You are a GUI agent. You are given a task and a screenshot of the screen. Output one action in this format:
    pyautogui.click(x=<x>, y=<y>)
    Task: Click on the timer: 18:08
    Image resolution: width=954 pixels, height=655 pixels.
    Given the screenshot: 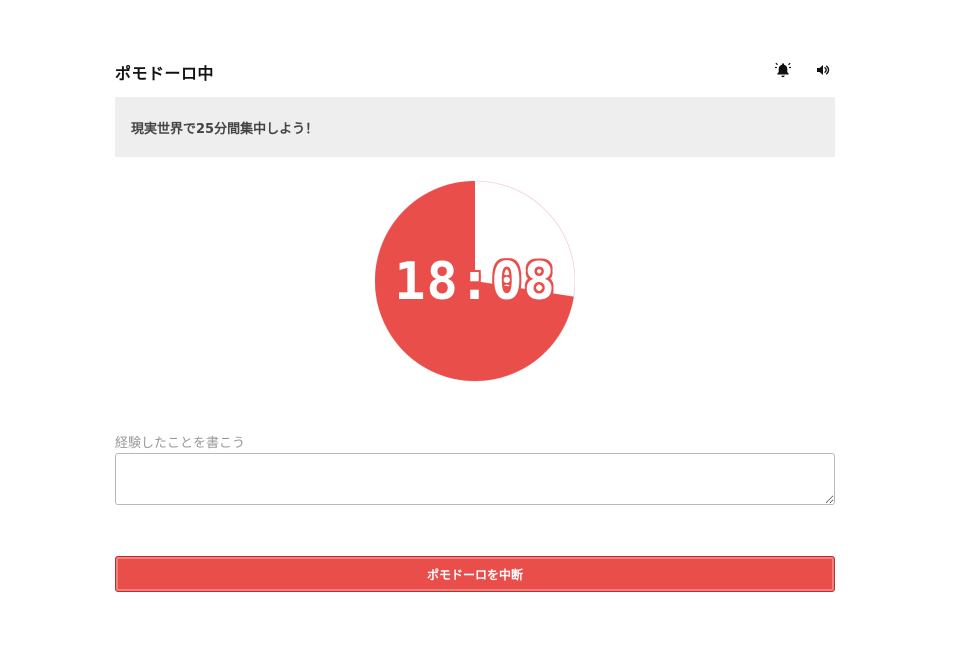 What is the action you would take?
    pyautogui.click(x=475, y=281)
    